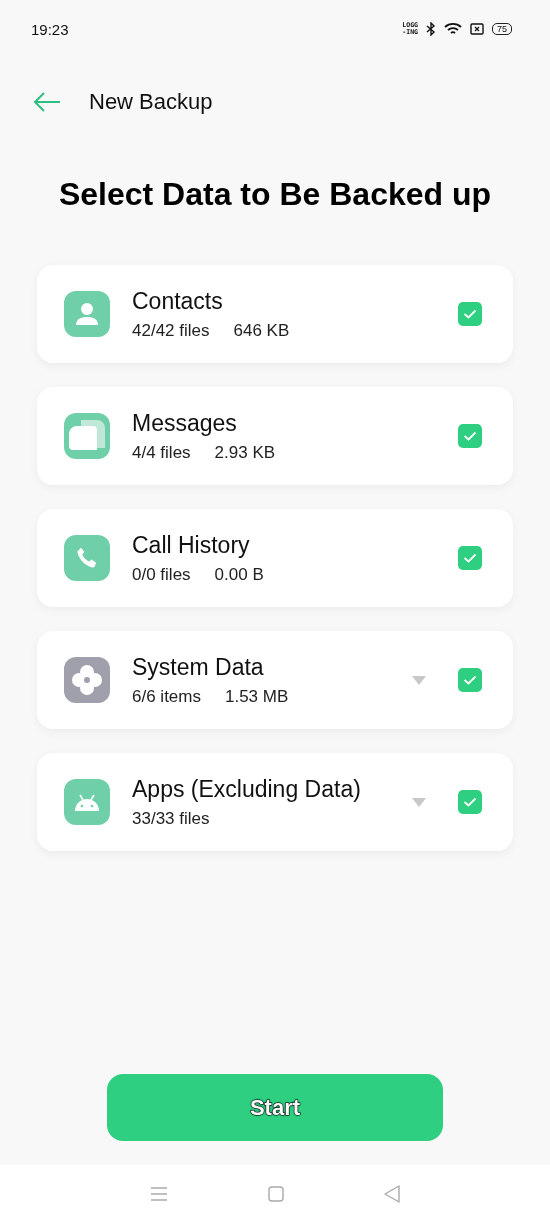 This screenshot has height=1222, width=550. I want to click on data-category-card: System Data 6/6 items 1.53 MB, so click(275, 680).